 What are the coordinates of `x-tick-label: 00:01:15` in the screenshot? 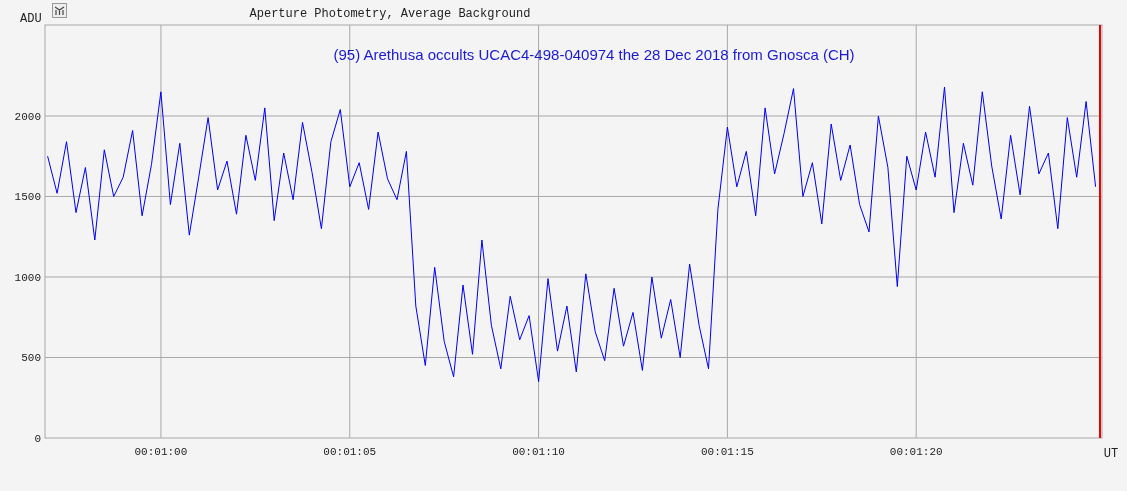 It's located at (727, 452).